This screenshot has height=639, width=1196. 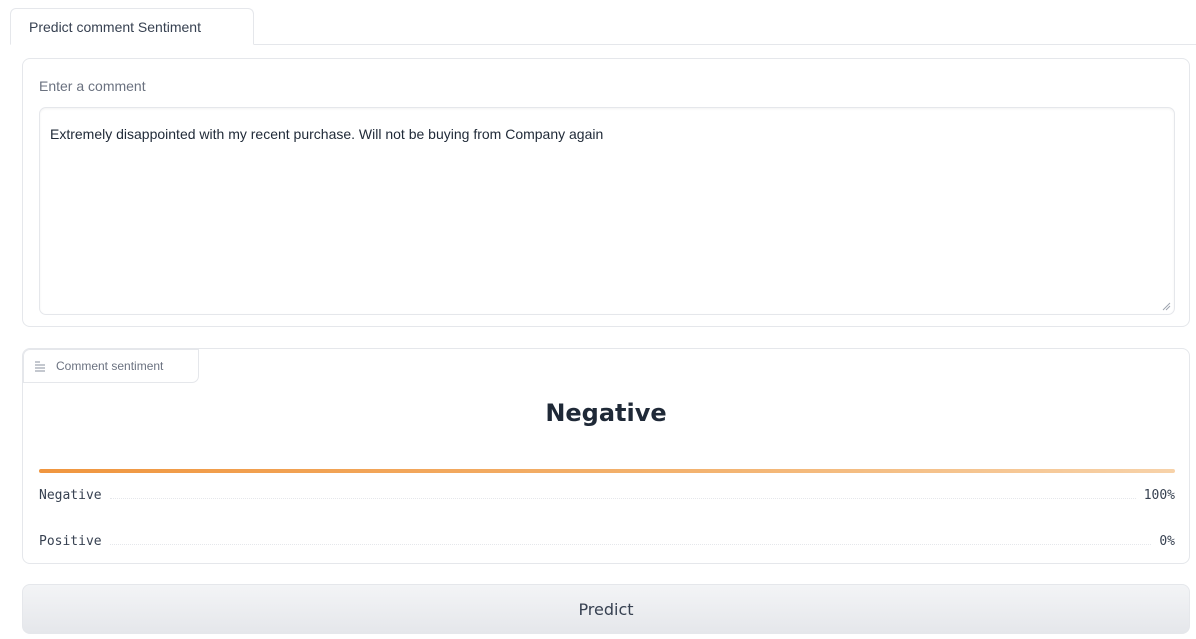 What do you see at coordinates (70, 495) in the screenshot?
I see `confidence-label: Negative` at bounding box center [70, 495].